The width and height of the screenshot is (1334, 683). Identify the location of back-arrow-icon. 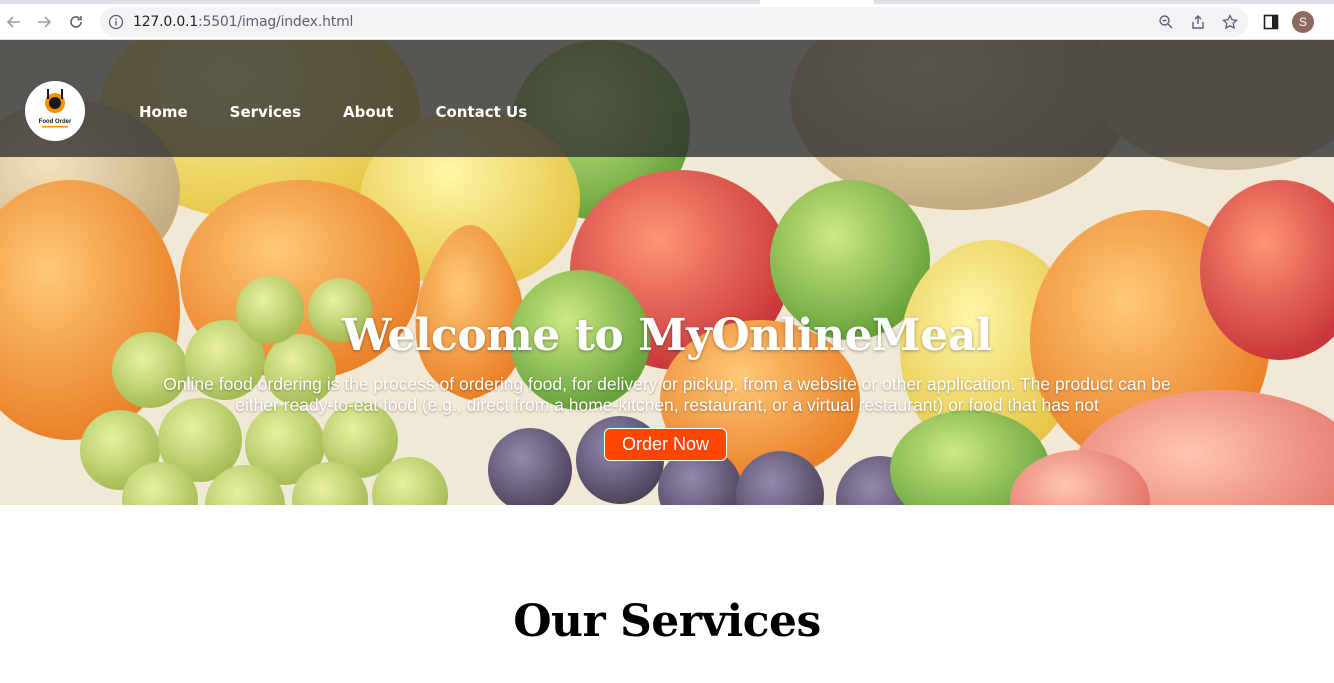
(13, 22).